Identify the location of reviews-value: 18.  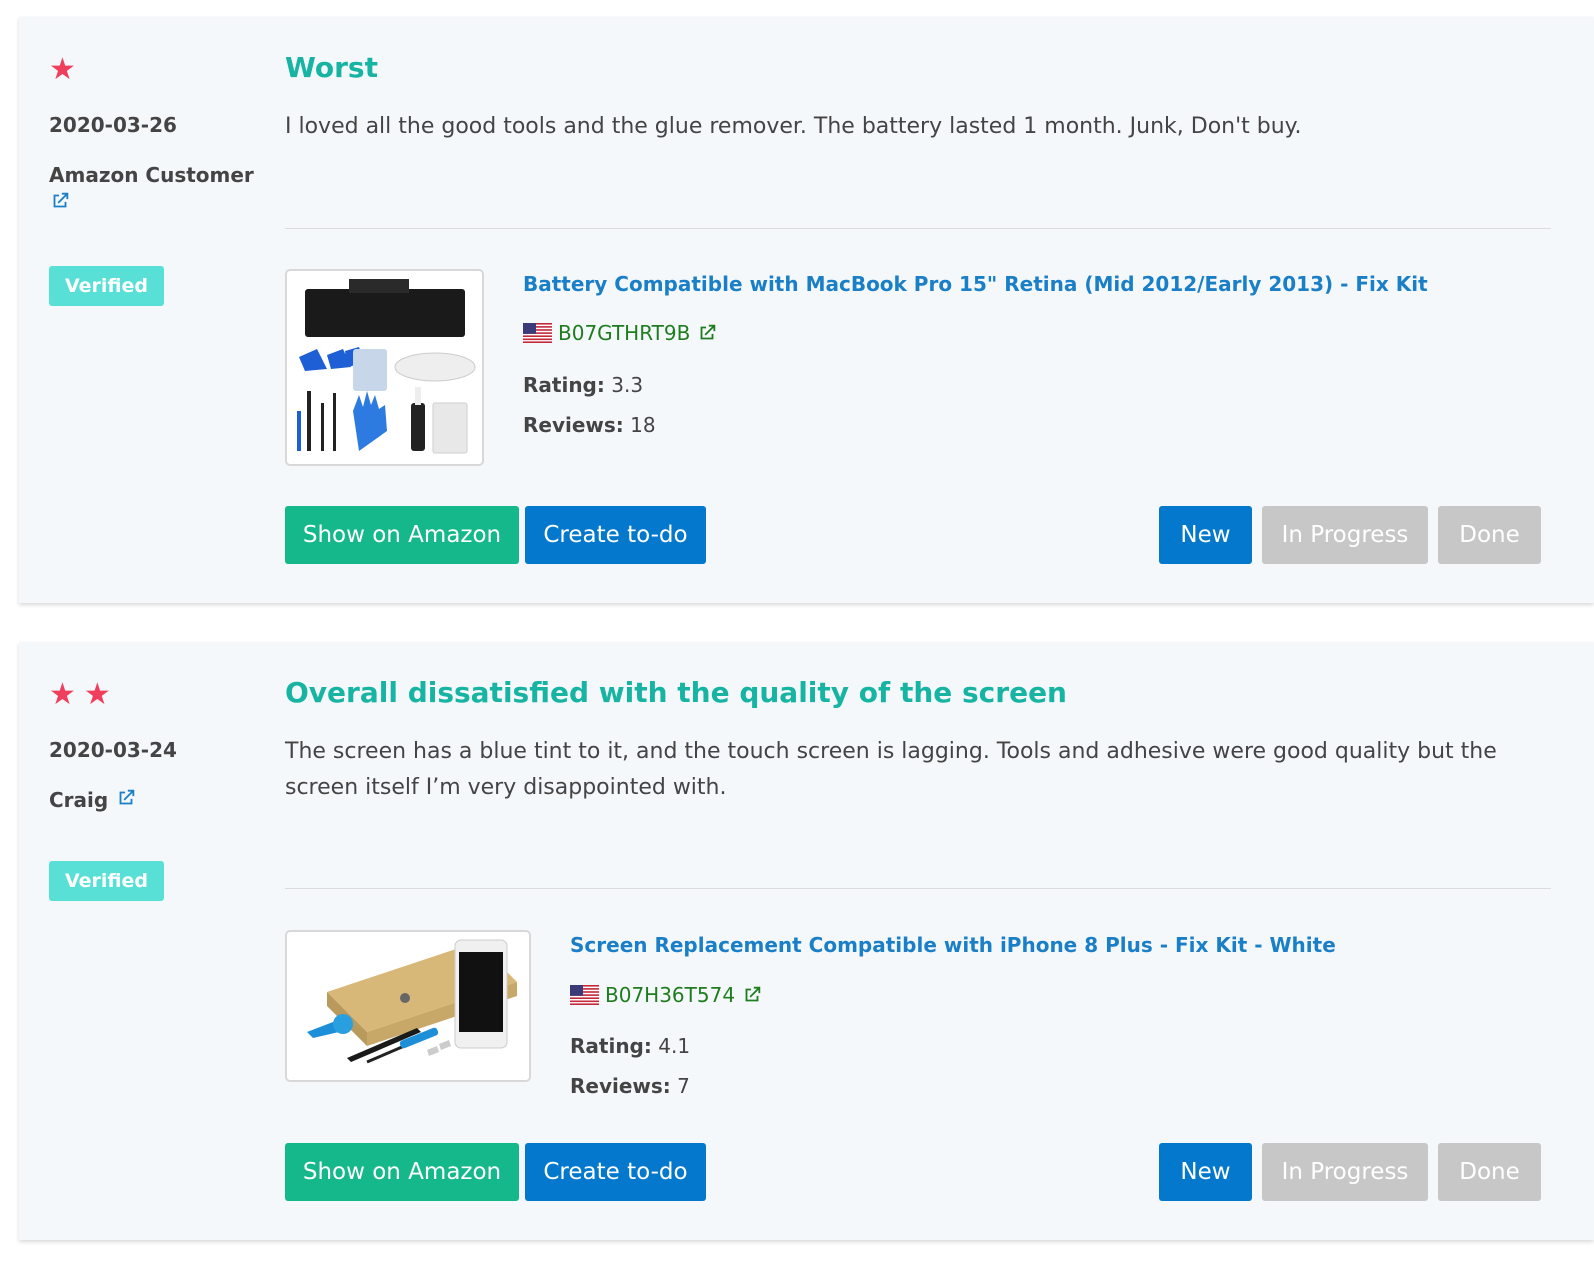
(643, 425).